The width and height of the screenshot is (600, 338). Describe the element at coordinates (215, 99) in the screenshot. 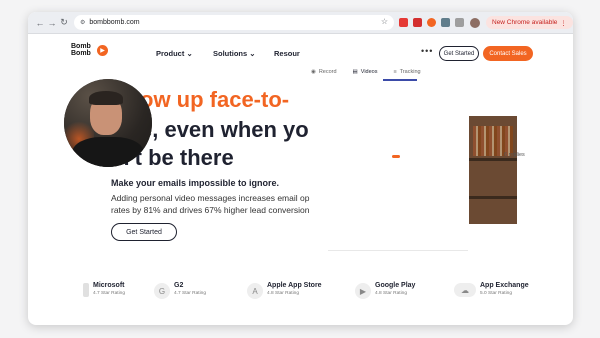

I see `hero-heading-line-1: ow up face-to-` at that location.